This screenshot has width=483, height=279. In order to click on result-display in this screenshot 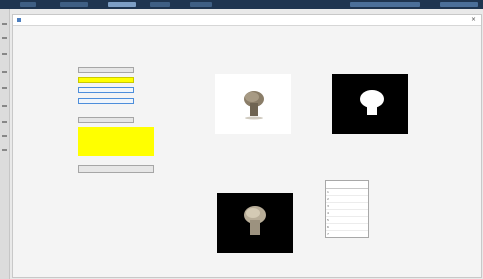, I will do `click(116, 141)`.